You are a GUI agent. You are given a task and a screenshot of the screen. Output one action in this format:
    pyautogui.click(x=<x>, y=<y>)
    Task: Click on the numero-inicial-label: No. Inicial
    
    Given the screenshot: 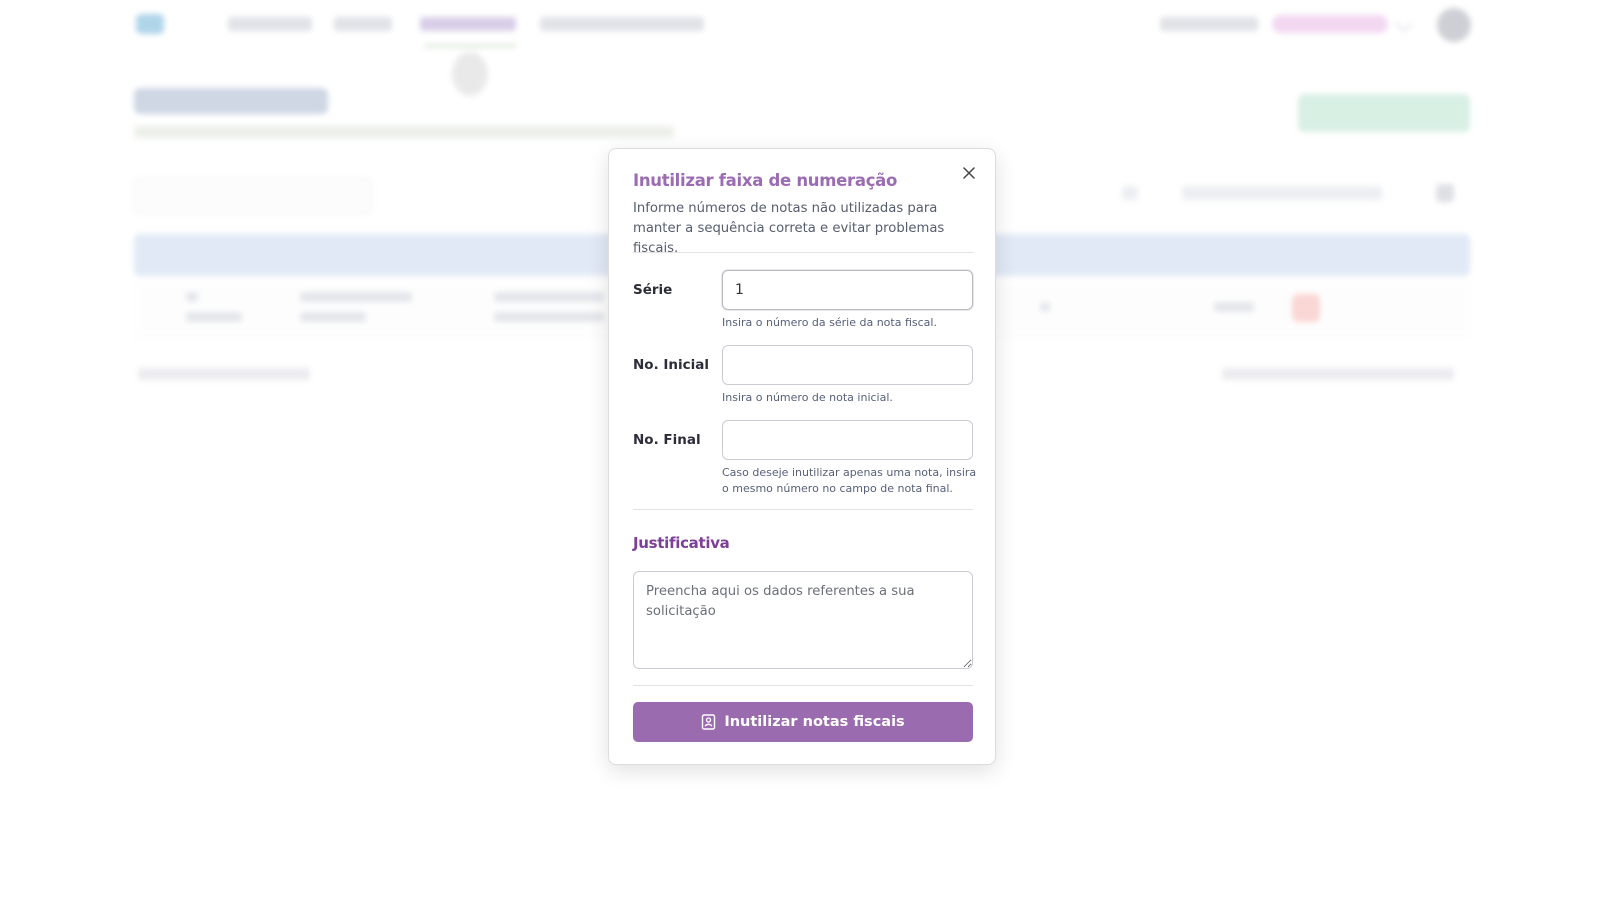 What is the action you would take?
    pyautogui.click(x=671, y=365)
    